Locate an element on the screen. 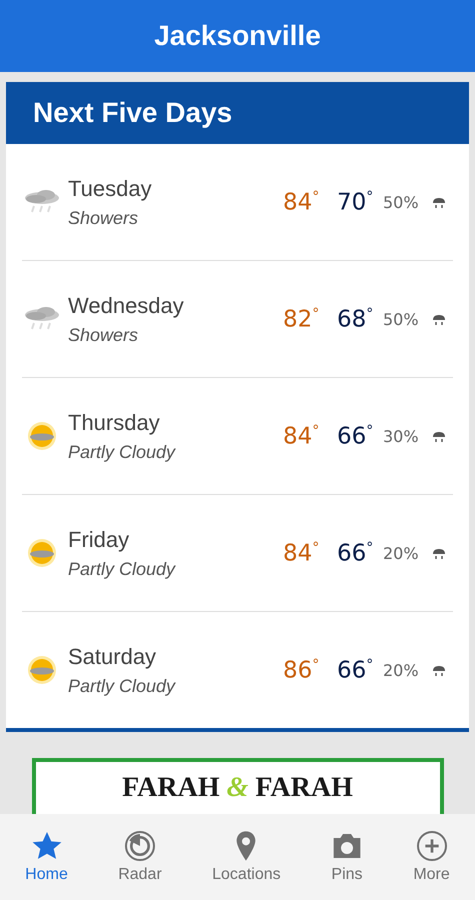  ad-logo-text: FARAH & FARAH is located at coordinates (237, 788).